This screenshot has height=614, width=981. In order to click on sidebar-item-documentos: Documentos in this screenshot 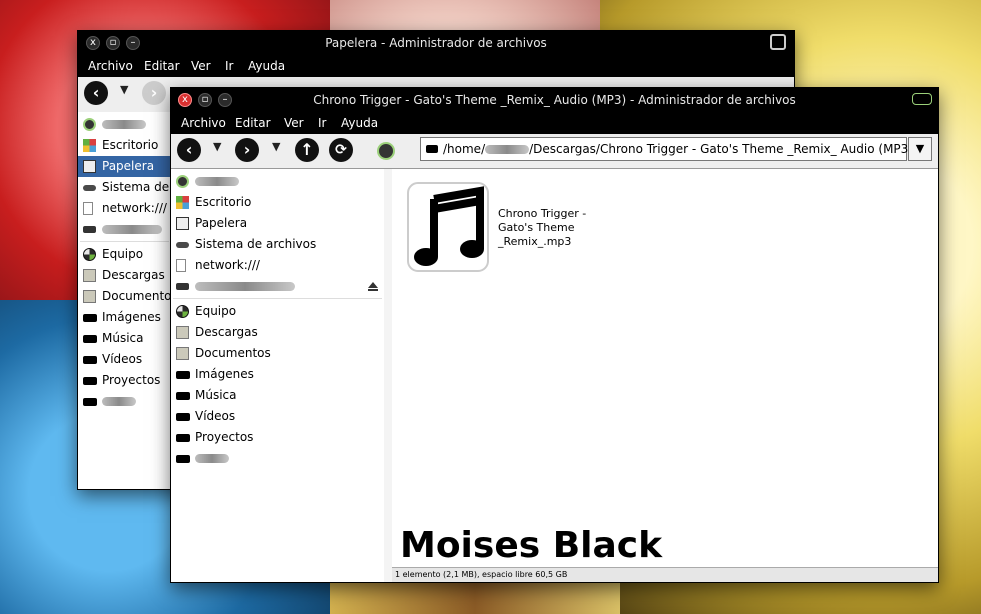, I will do `click(277, 353)`.